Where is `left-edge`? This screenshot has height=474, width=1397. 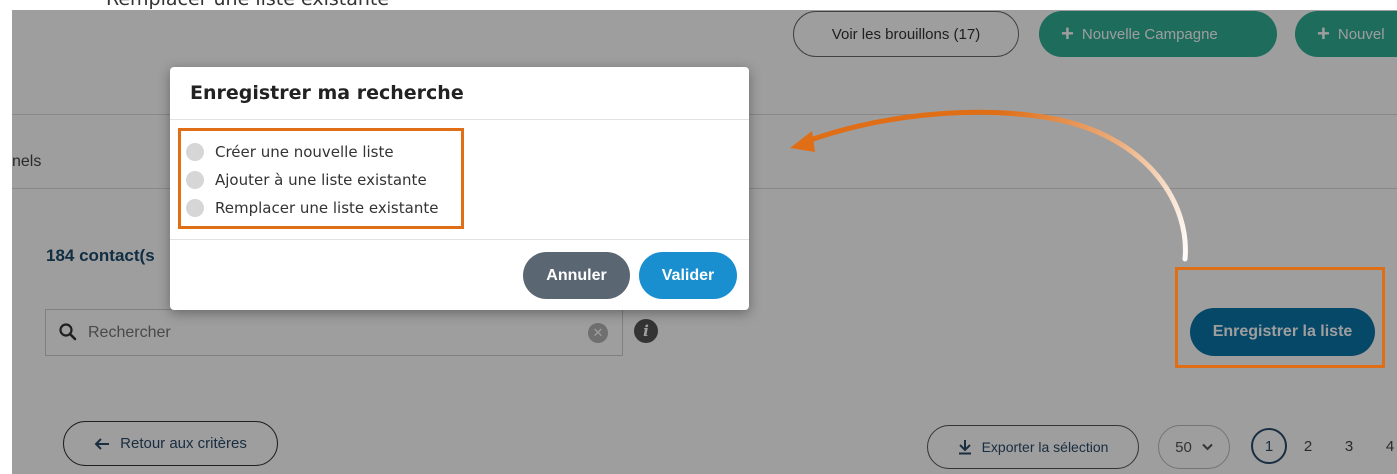 left-edge is located at coordinates (6, 242).